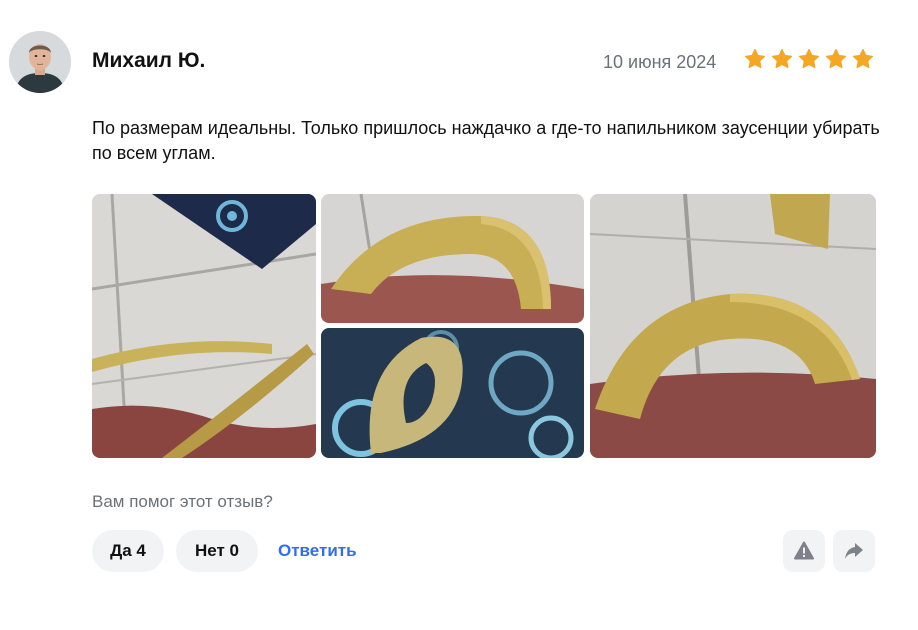 The width and height of the screenshot is (918, 630). What do you see at coordinates (234, 550) in the screenshot?
I see `no-count: 0` at bounding box center [234, 550].